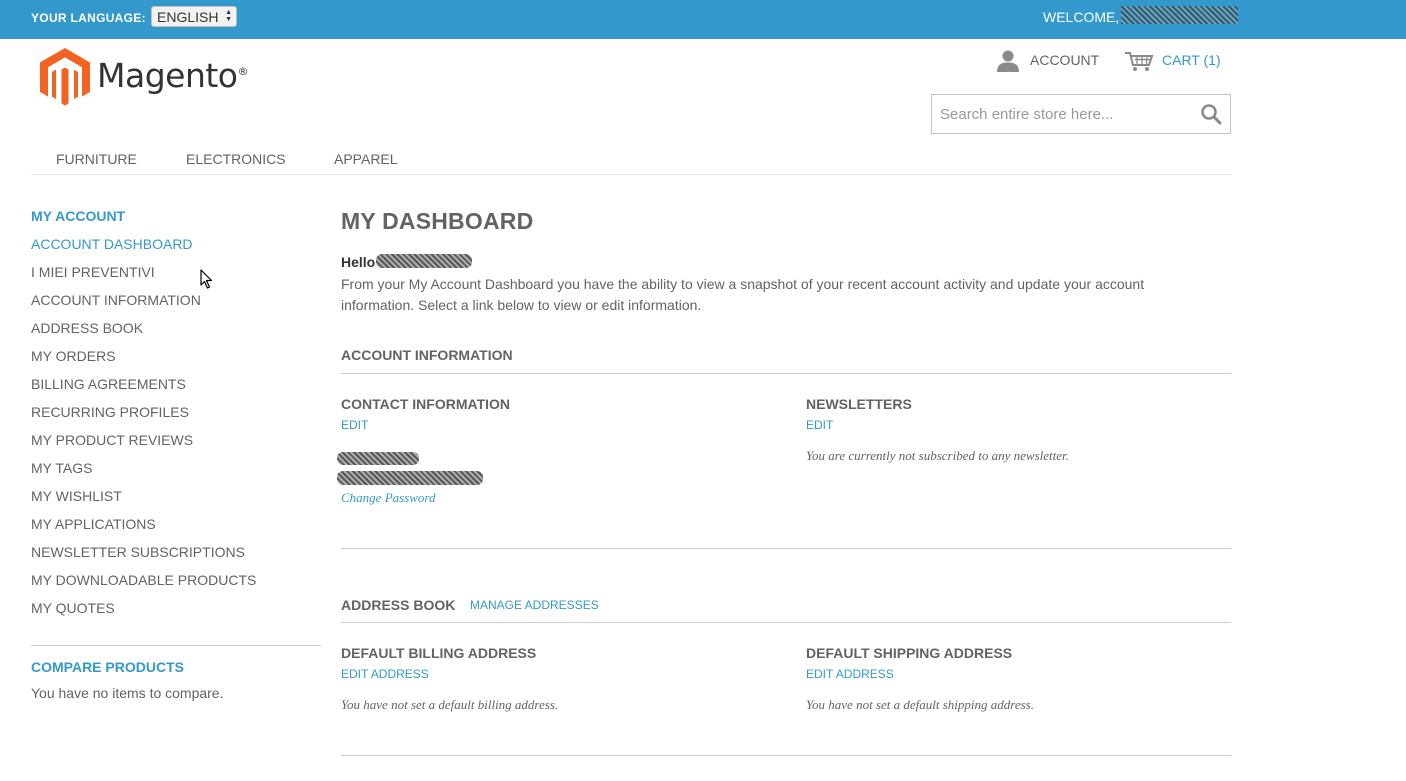 The height and width of the screenshot is (781, 1406). What do you see at coordinates (1081, 17) in the screenshot?
I see `welcome-message: WELCOME,` at bounding box center [1081, 17].